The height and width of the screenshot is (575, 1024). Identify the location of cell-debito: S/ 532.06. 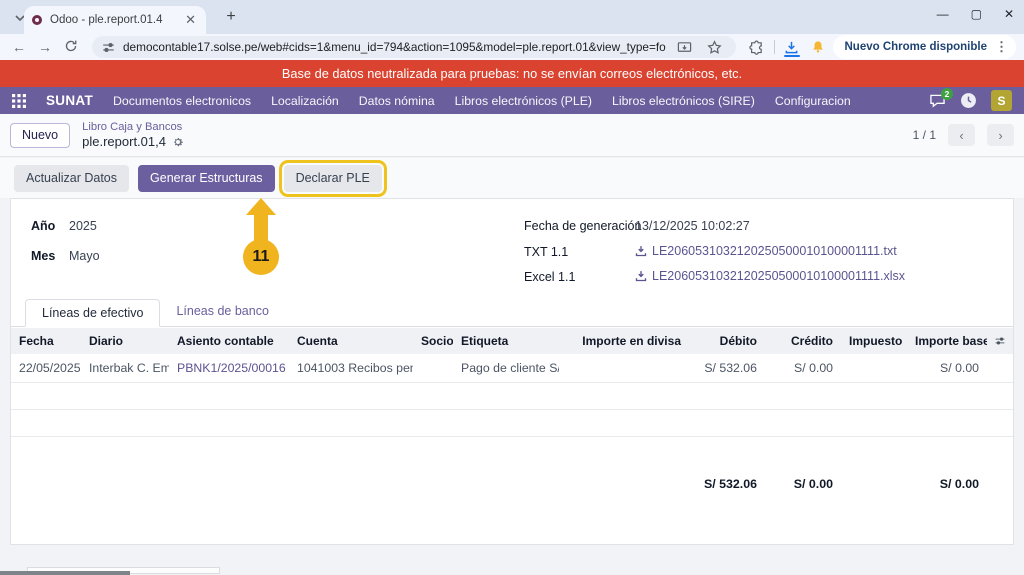
(727, 368).